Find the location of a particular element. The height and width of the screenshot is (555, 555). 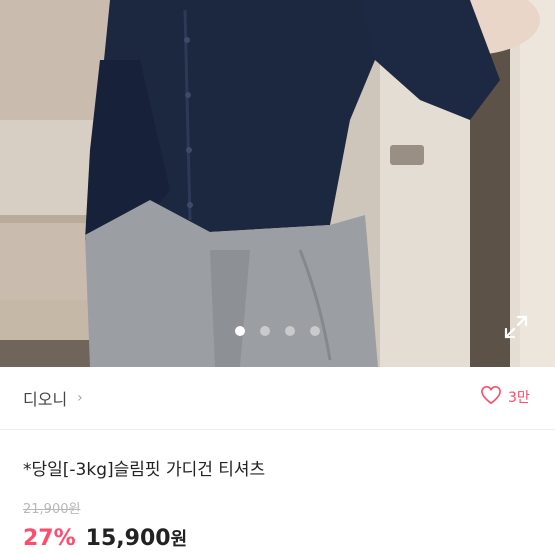

sale-price-value: 15,900 is located at coordinates (128, 538).